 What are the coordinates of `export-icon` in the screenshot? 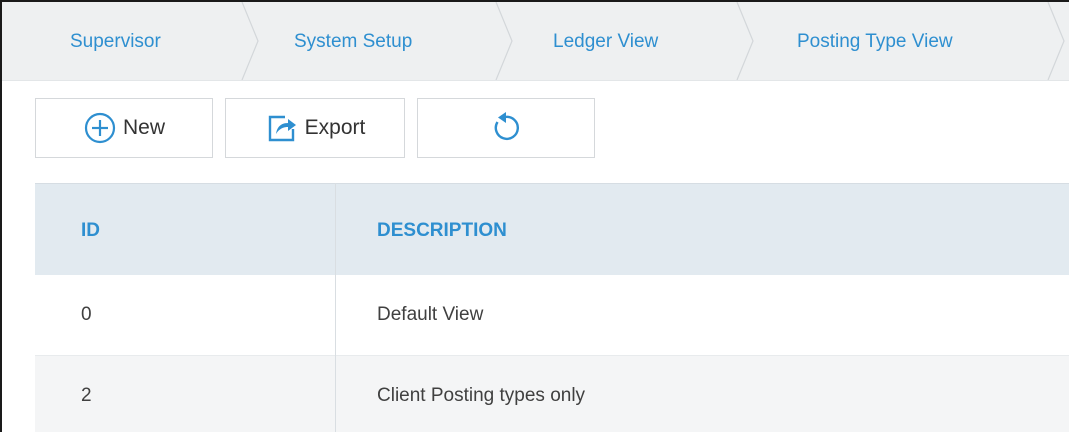 It's located at (282, 128).